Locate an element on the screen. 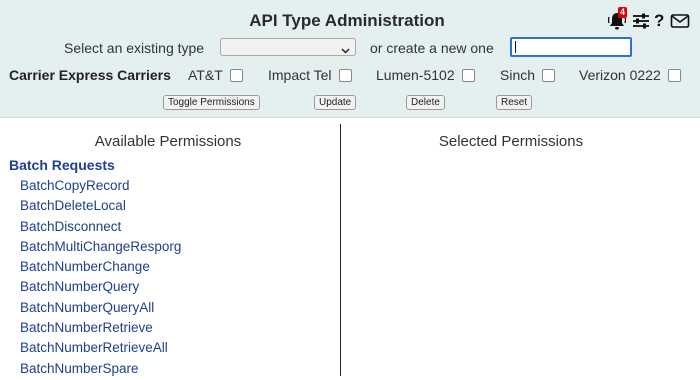  carrier-lumen-5102: Lumen-5102 is located at coordinates (425, 75).